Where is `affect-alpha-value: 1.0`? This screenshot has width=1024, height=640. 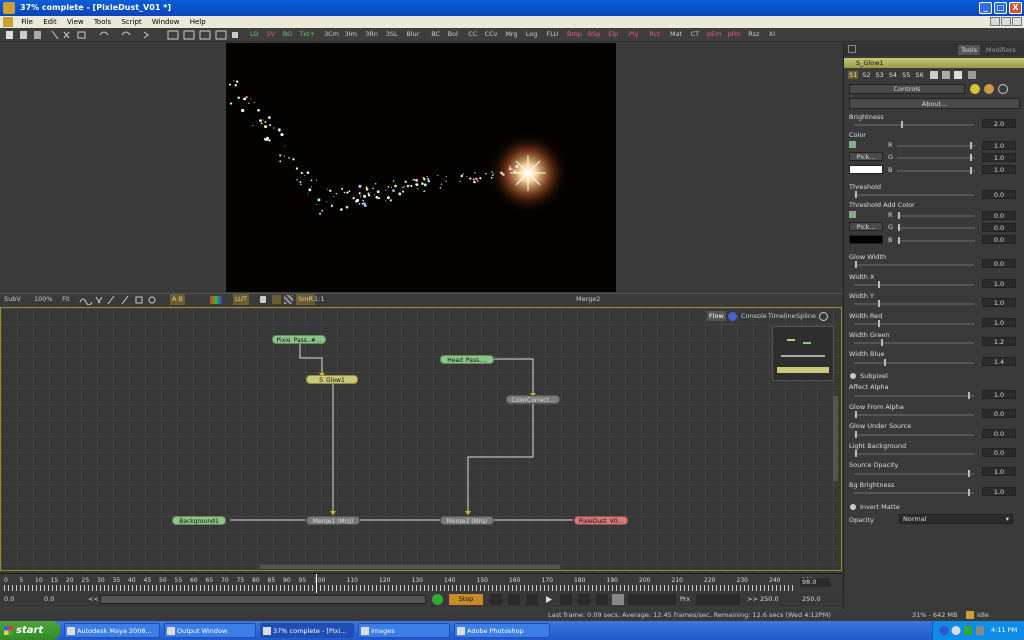
affect-alpha-value: 1.0 is located at coordinates (999, 394).